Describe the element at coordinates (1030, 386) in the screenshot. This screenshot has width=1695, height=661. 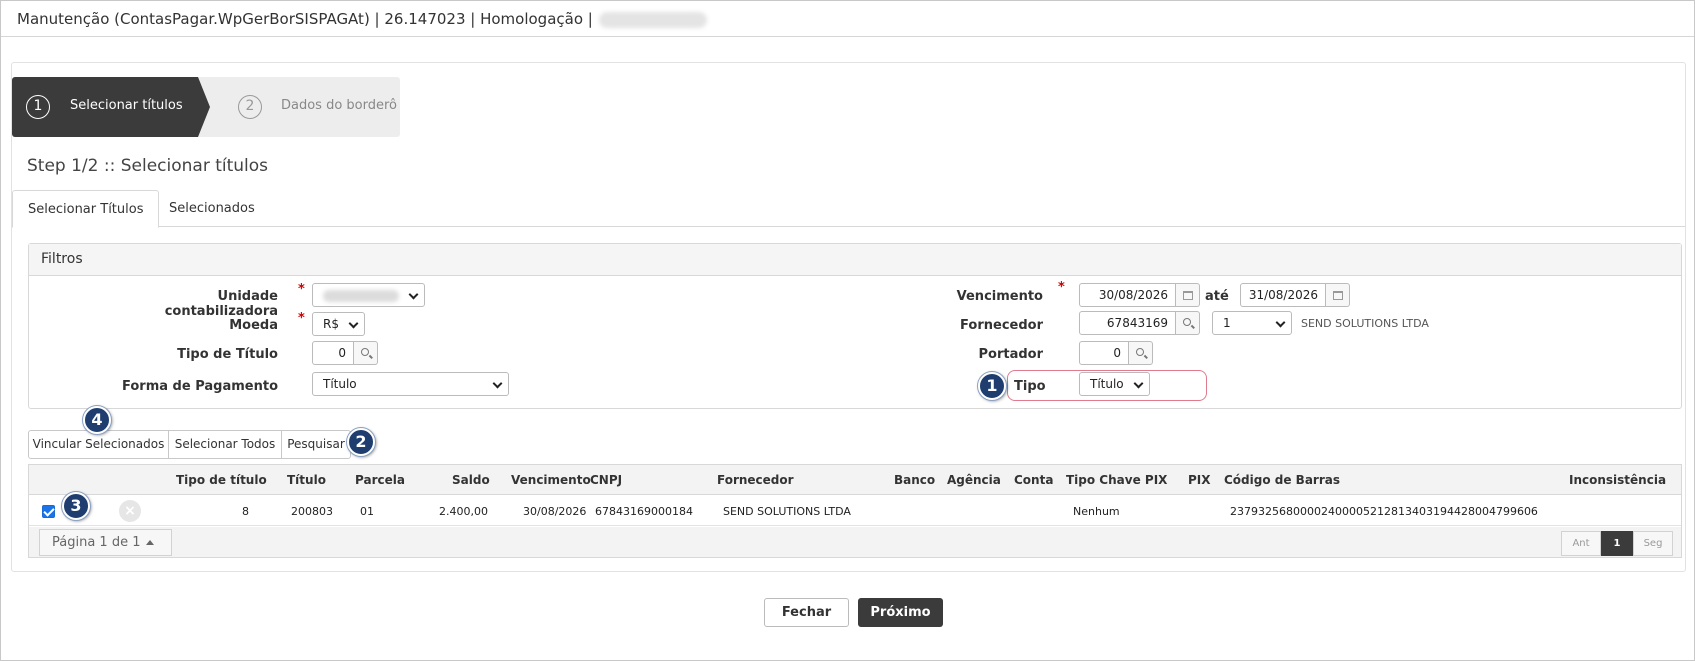
I see `tipo-label: Tipo` at that location.